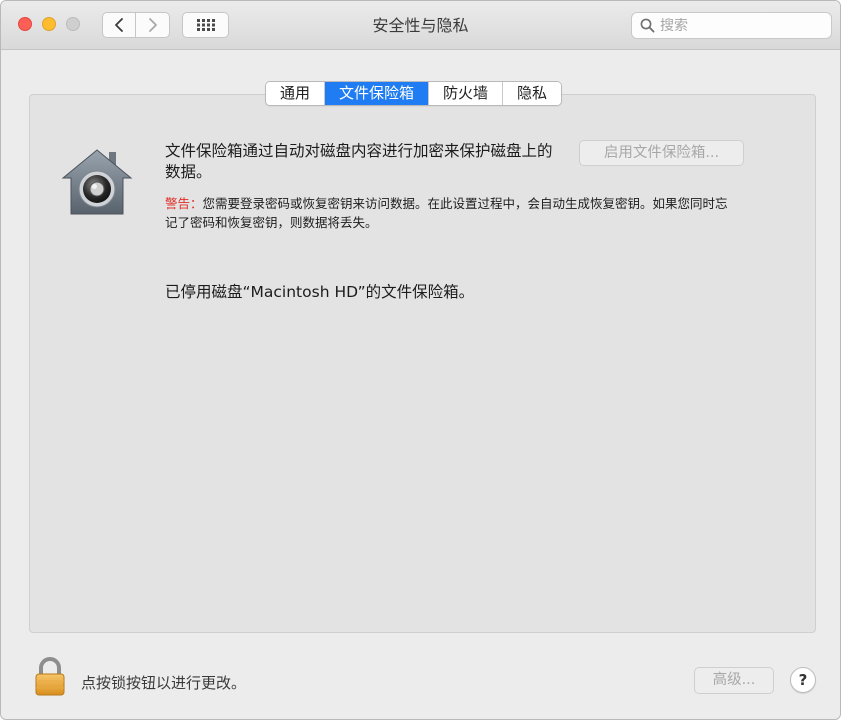 The image size is (841, 720). I want to click on tab-firewall: 防火墙, so click(466, 93).